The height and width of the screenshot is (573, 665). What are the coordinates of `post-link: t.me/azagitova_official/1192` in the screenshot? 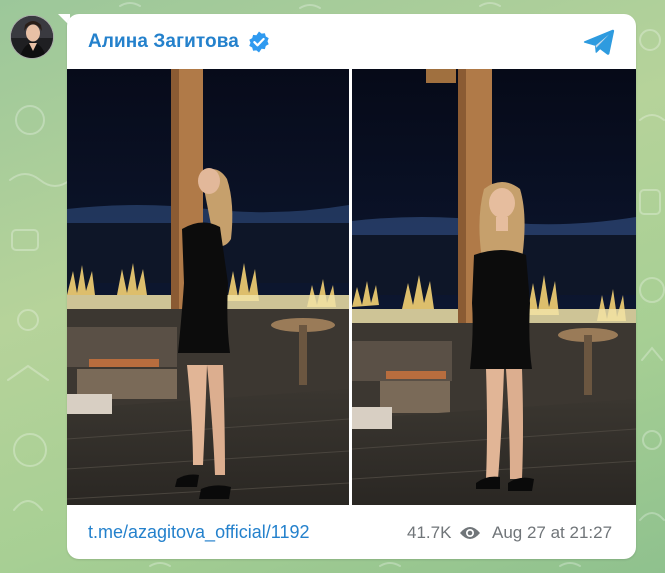 It's located at (198, 532).